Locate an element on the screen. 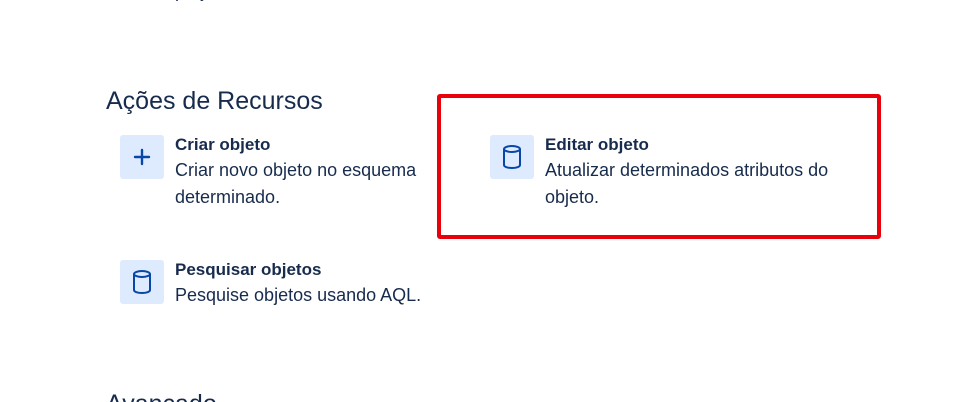 The image size is (962, 402). plus-icon is located at coordinates (142, 157).